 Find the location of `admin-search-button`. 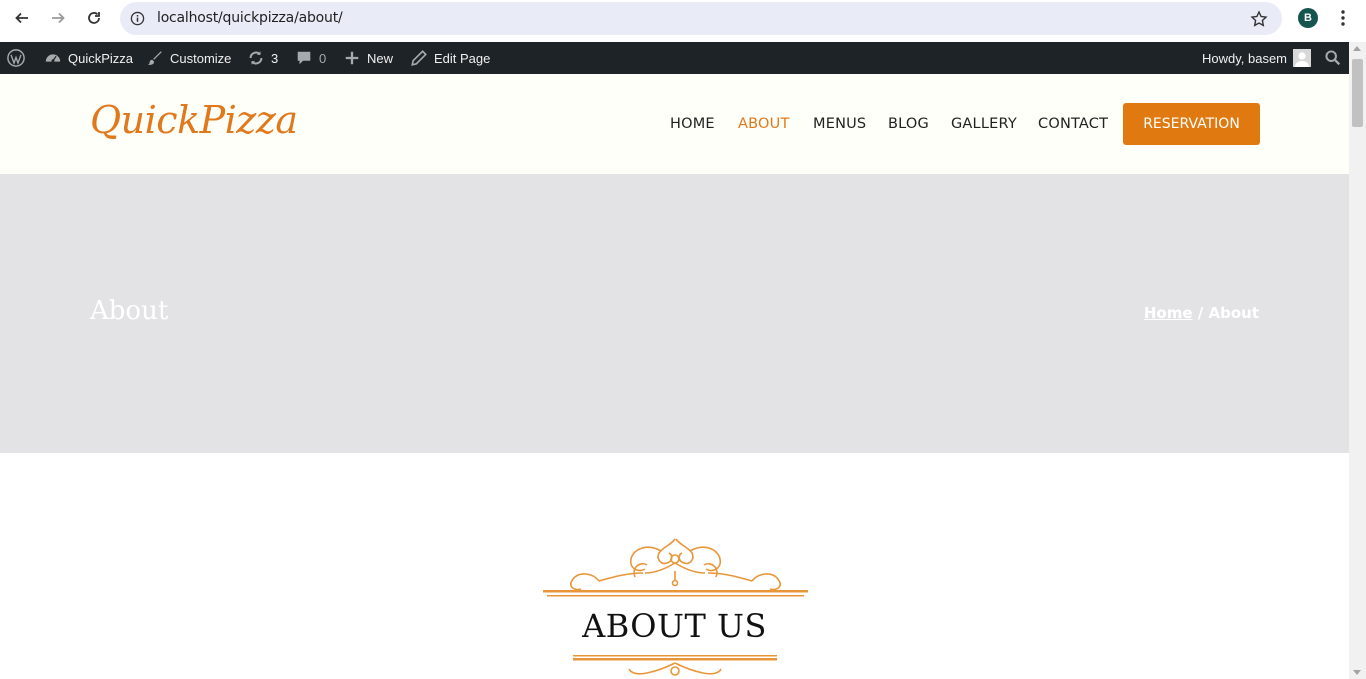

admin-search-button is located at coordinates (1333, 58).